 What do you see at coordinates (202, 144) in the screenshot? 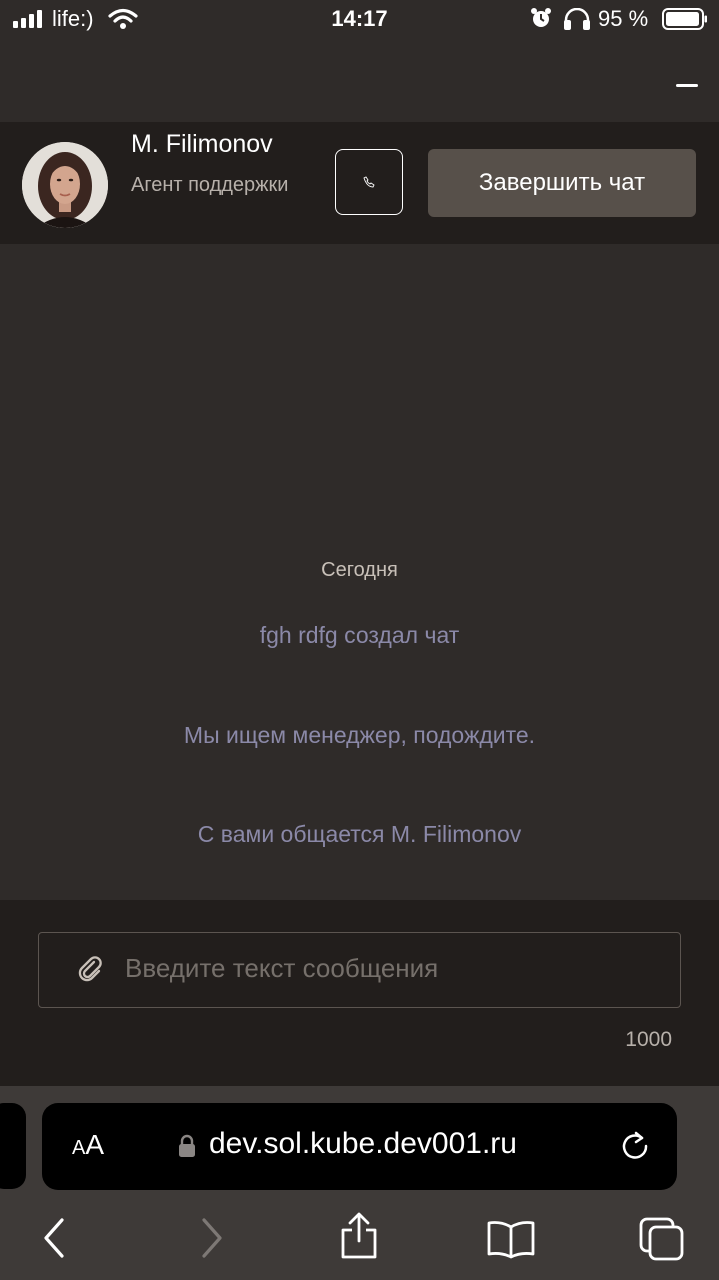
I see `agent-name: M. Filimonov` at bounding box center [202, 144].